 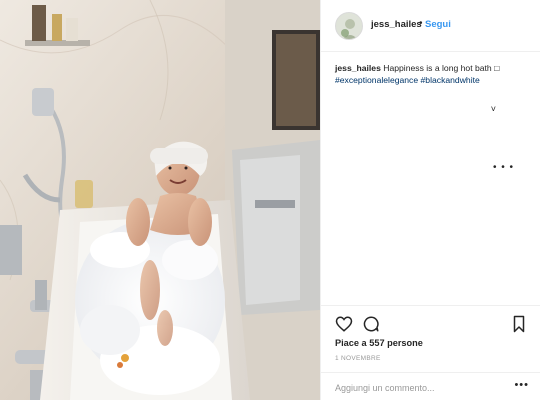 I want to click on caption-emoji: □, so click(x=497, y=68).